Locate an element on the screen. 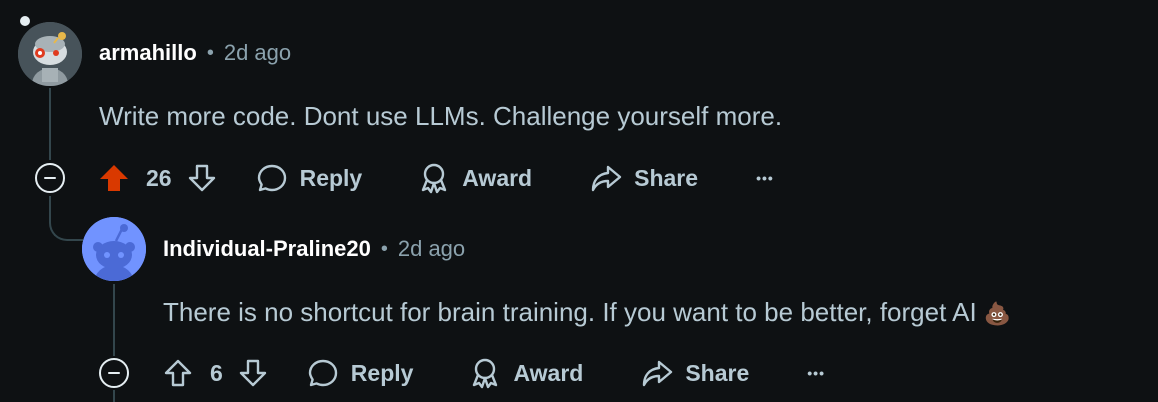 This screenshot has height=402, width=1158. thread-line-parent is located at coordinates (50, 124).